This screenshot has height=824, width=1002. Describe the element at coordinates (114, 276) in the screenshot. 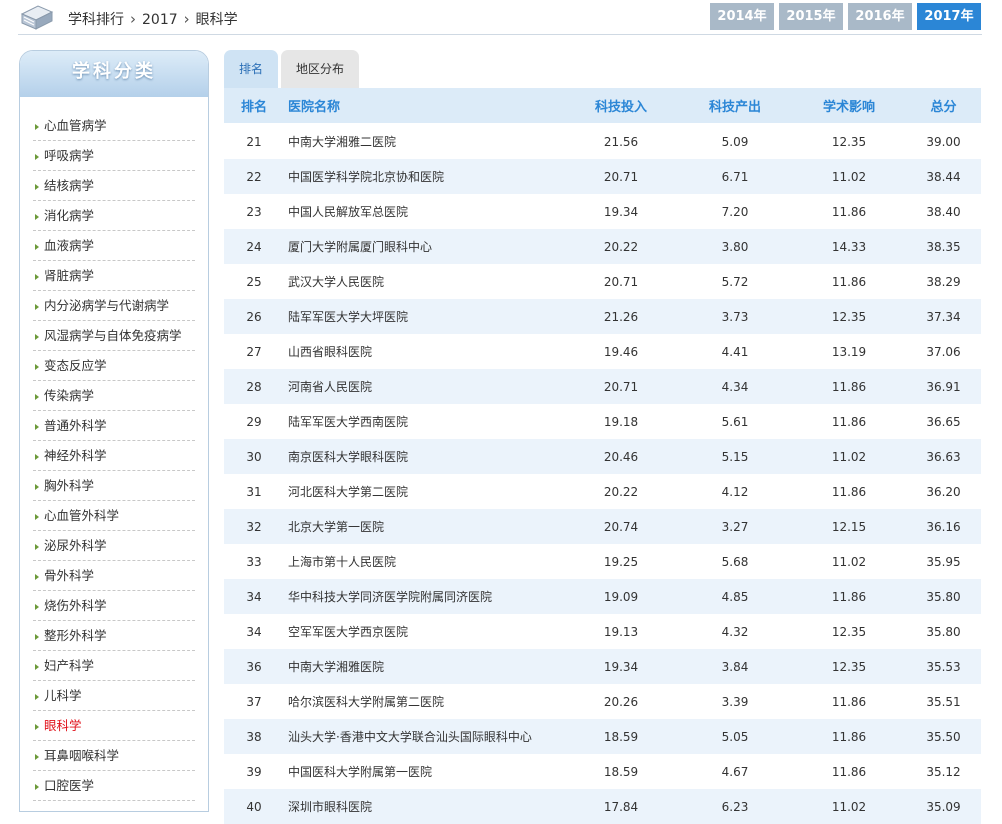

I see `sidebar-item: 肾脏病学` at that location.